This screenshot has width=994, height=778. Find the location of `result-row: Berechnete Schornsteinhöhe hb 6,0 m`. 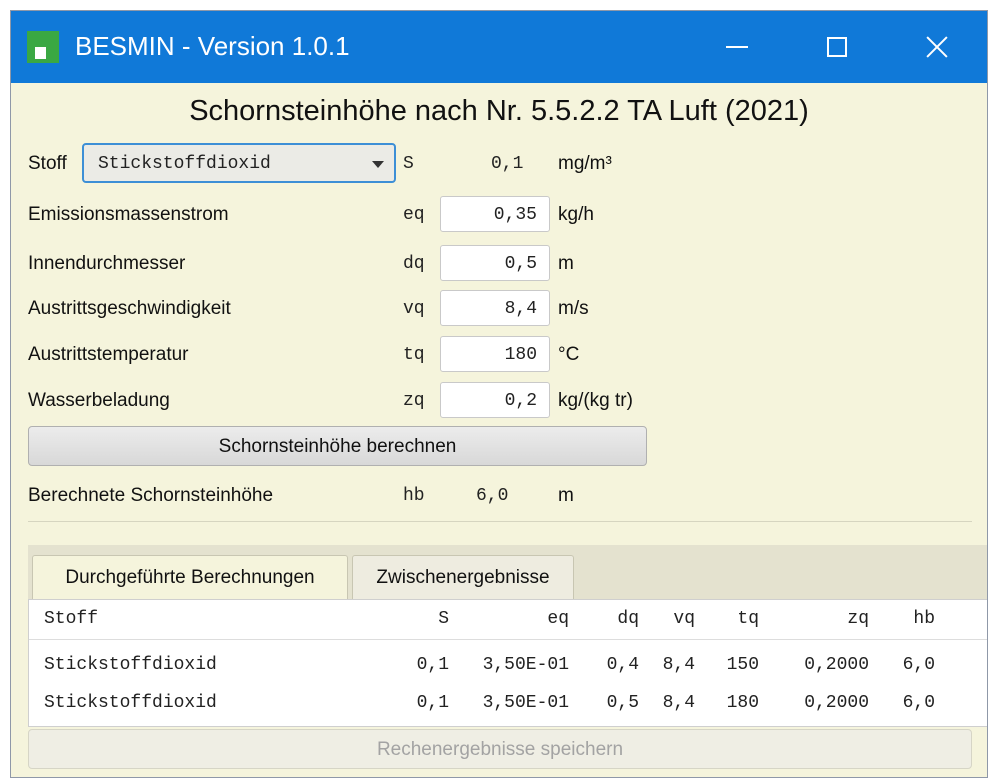

result-row: Berechnete Schornsteinhöhe hb 6,0 m is located at coordinates (499, 495).